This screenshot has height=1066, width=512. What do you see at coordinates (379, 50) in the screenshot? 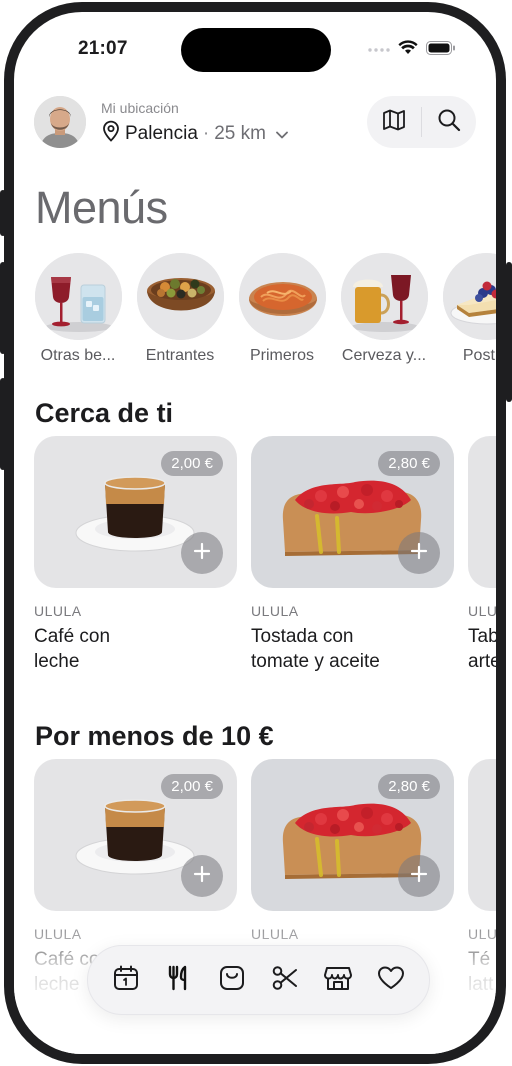
I see `signal-icon` at bounding box center [379, 50].